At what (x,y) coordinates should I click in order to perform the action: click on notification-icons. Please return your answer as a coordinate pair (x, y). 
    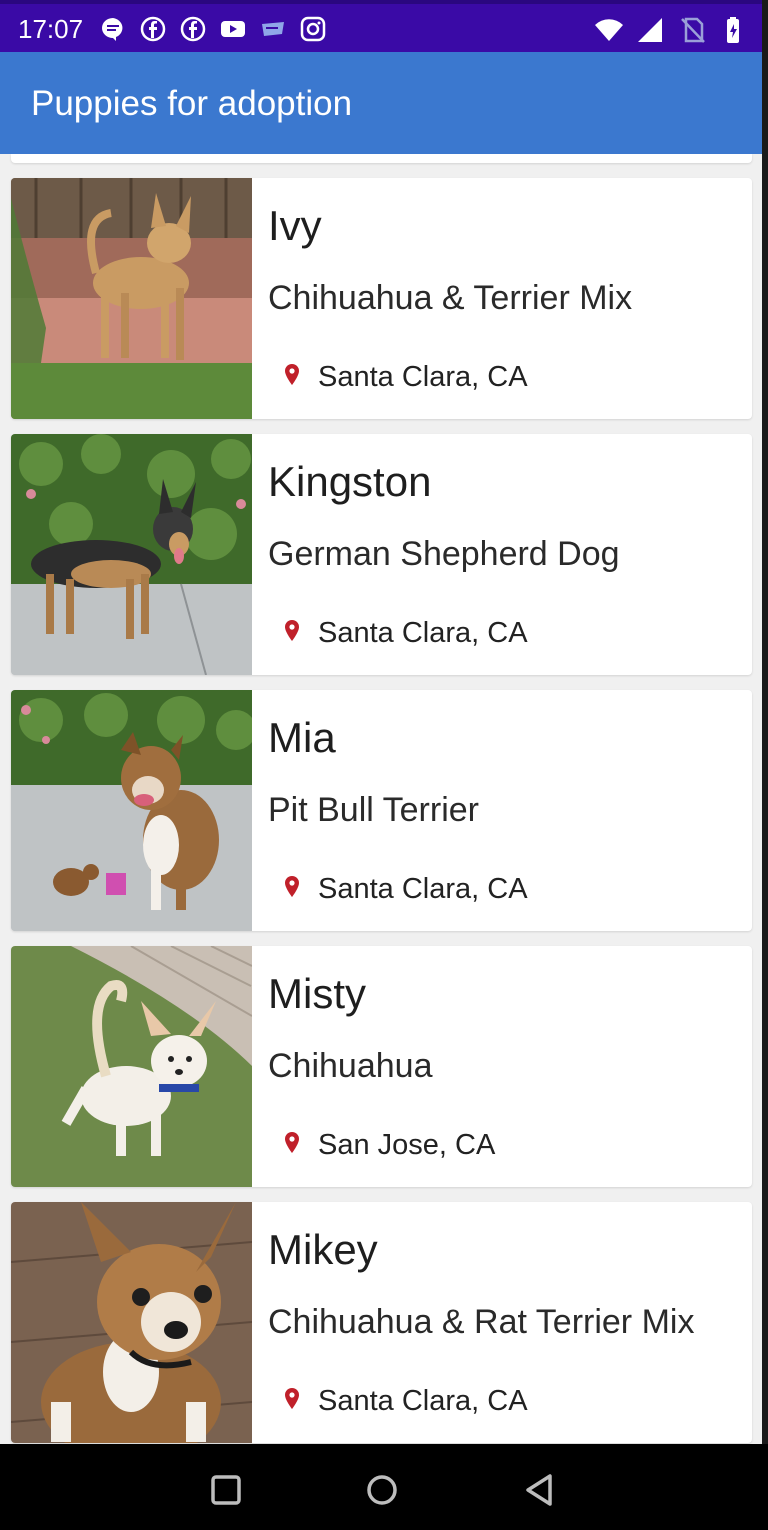
    Looking at the image, I should click on (213, 29).